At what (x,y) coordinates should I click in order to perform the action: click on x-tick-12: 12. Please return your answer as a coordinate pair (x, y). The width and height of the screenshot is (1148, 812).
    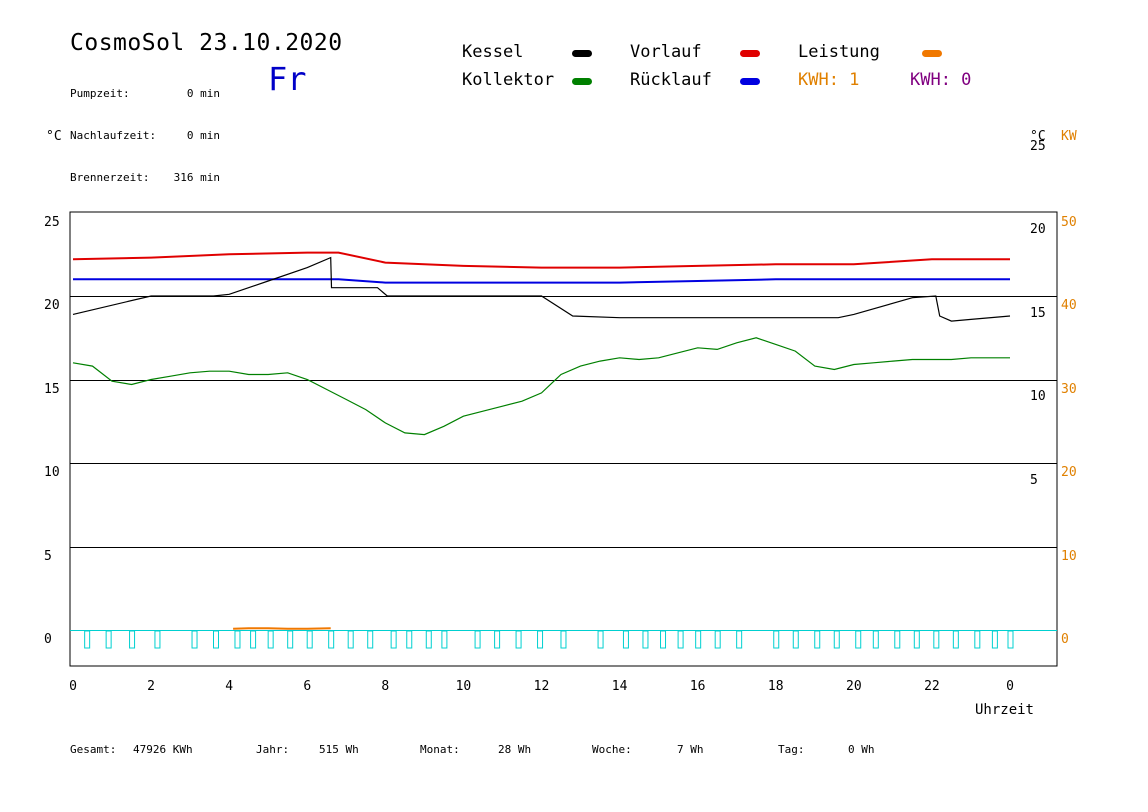
    Looking at the image, I should click on (542, 686).